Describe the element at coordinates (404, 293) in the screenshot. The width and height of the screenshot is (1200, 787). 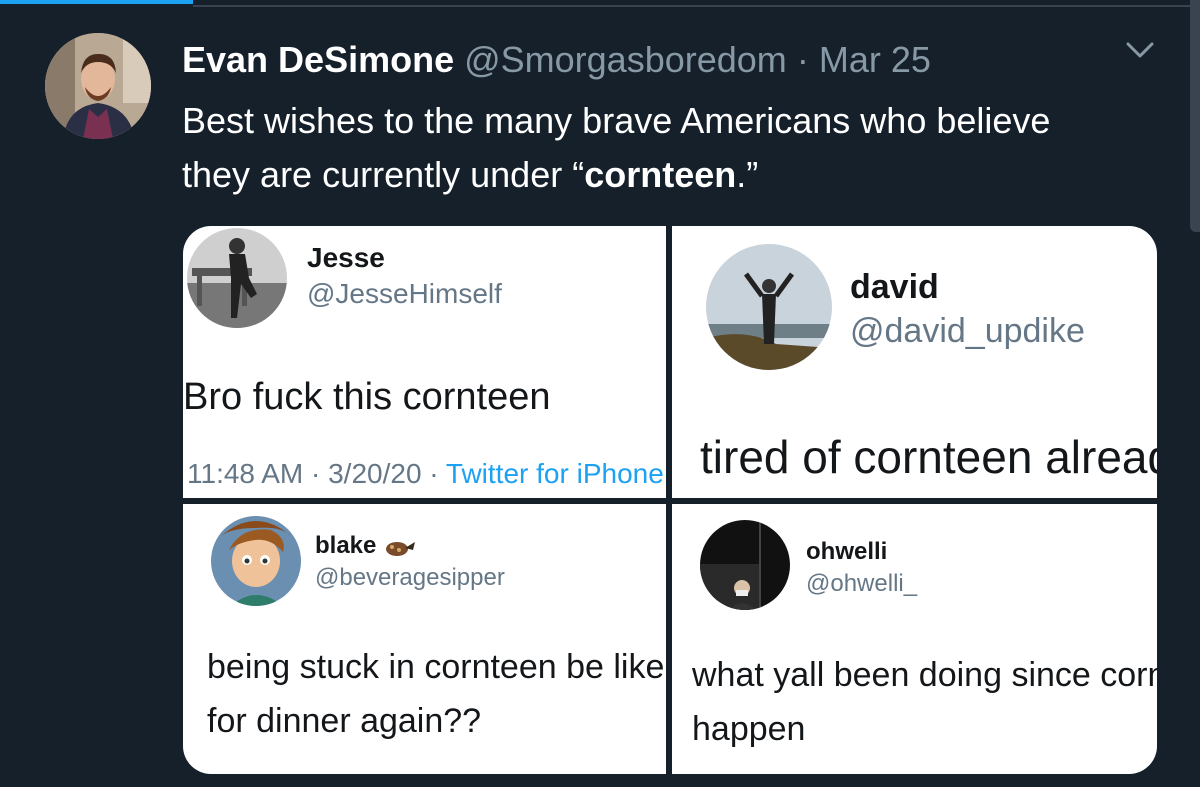
I see `panel-author-handle: @JesseHimself` at that location.